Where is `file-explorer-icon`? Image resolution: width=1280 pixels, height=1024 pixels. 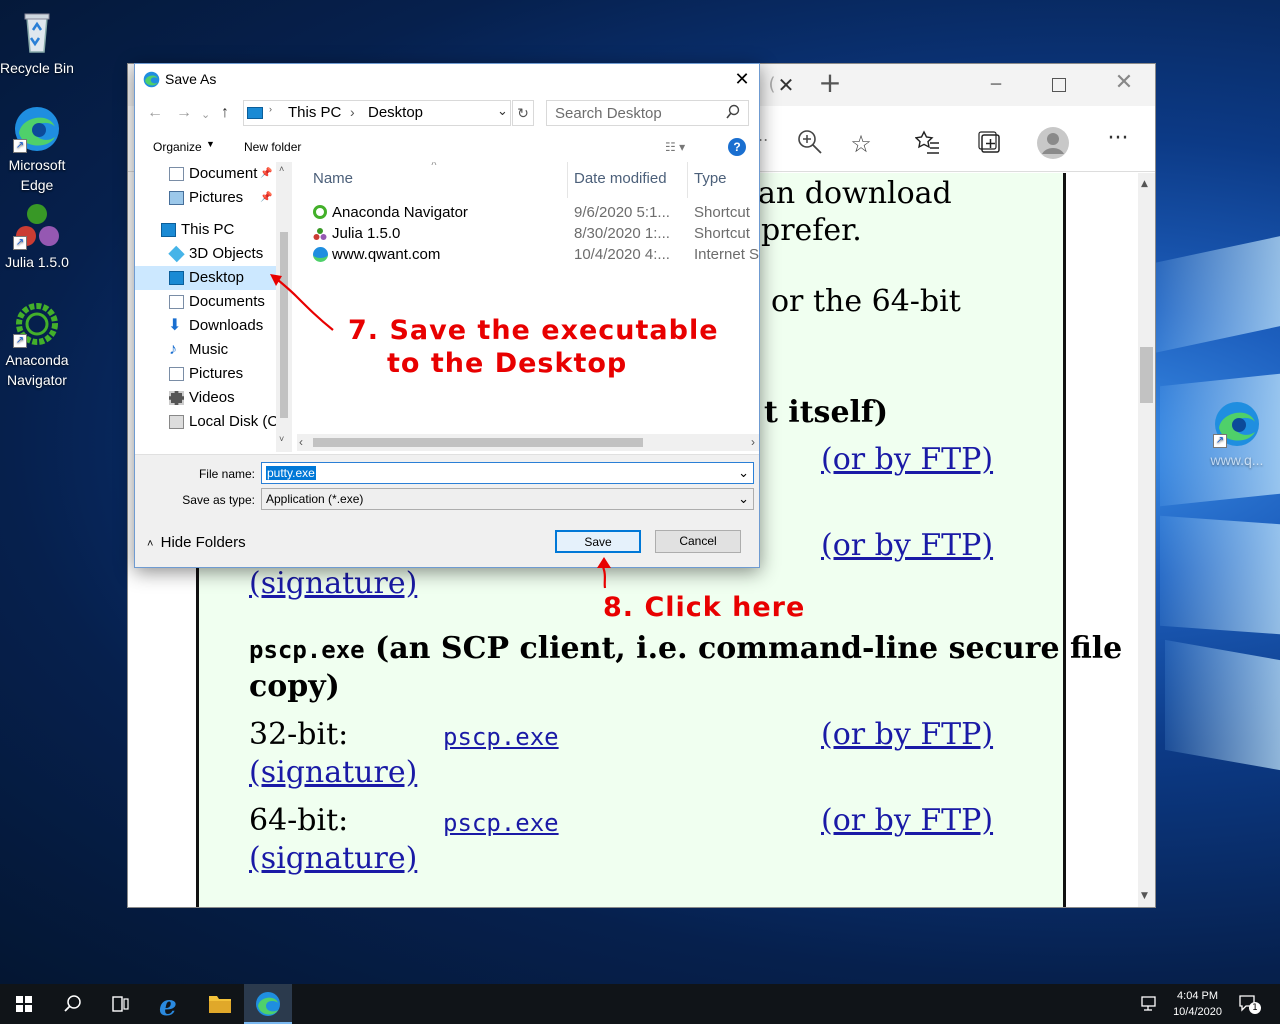
file-explorer-icon is located at coordinates (220, 1004).